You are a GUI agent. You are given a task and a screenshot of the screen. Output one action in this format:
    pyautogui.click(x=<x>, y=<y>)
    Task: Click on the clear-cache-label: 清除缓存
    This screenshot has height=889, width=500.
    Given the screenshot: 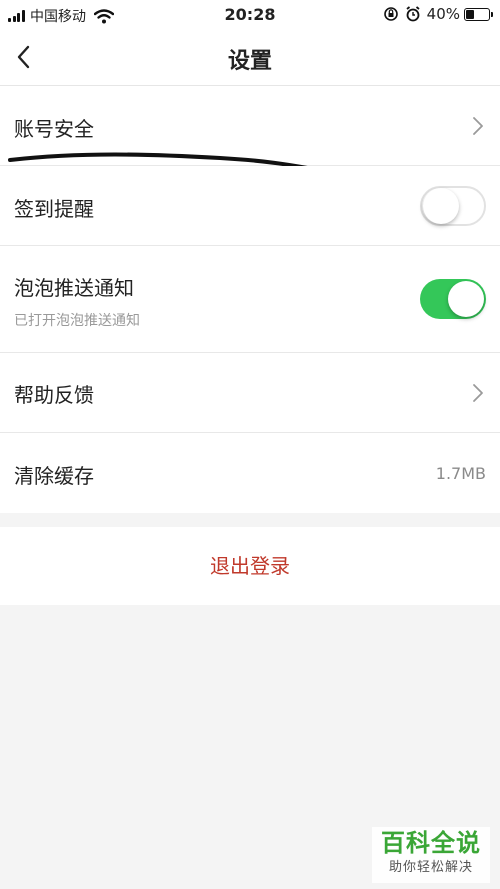 What is the action you would take?
    pyautogui.click(x=54, y=476)
    